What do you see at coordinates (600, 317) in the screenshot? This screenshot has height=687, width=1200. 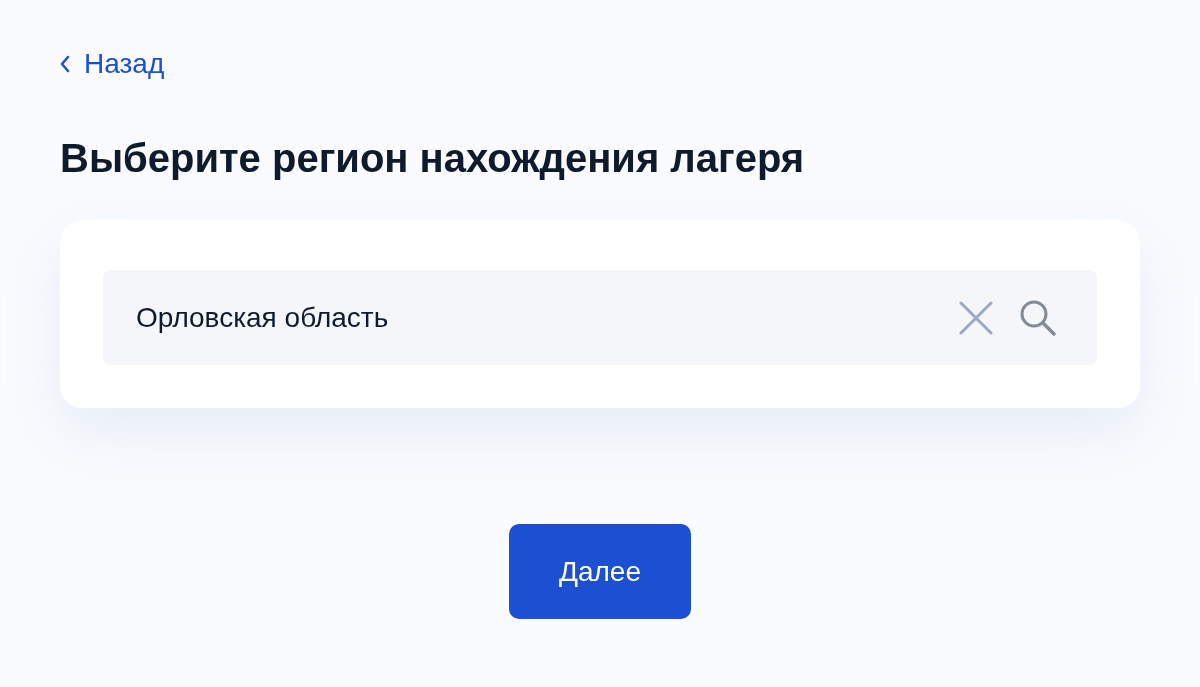 I see `search-field: Орловская область` at bounding box center [600, 317].